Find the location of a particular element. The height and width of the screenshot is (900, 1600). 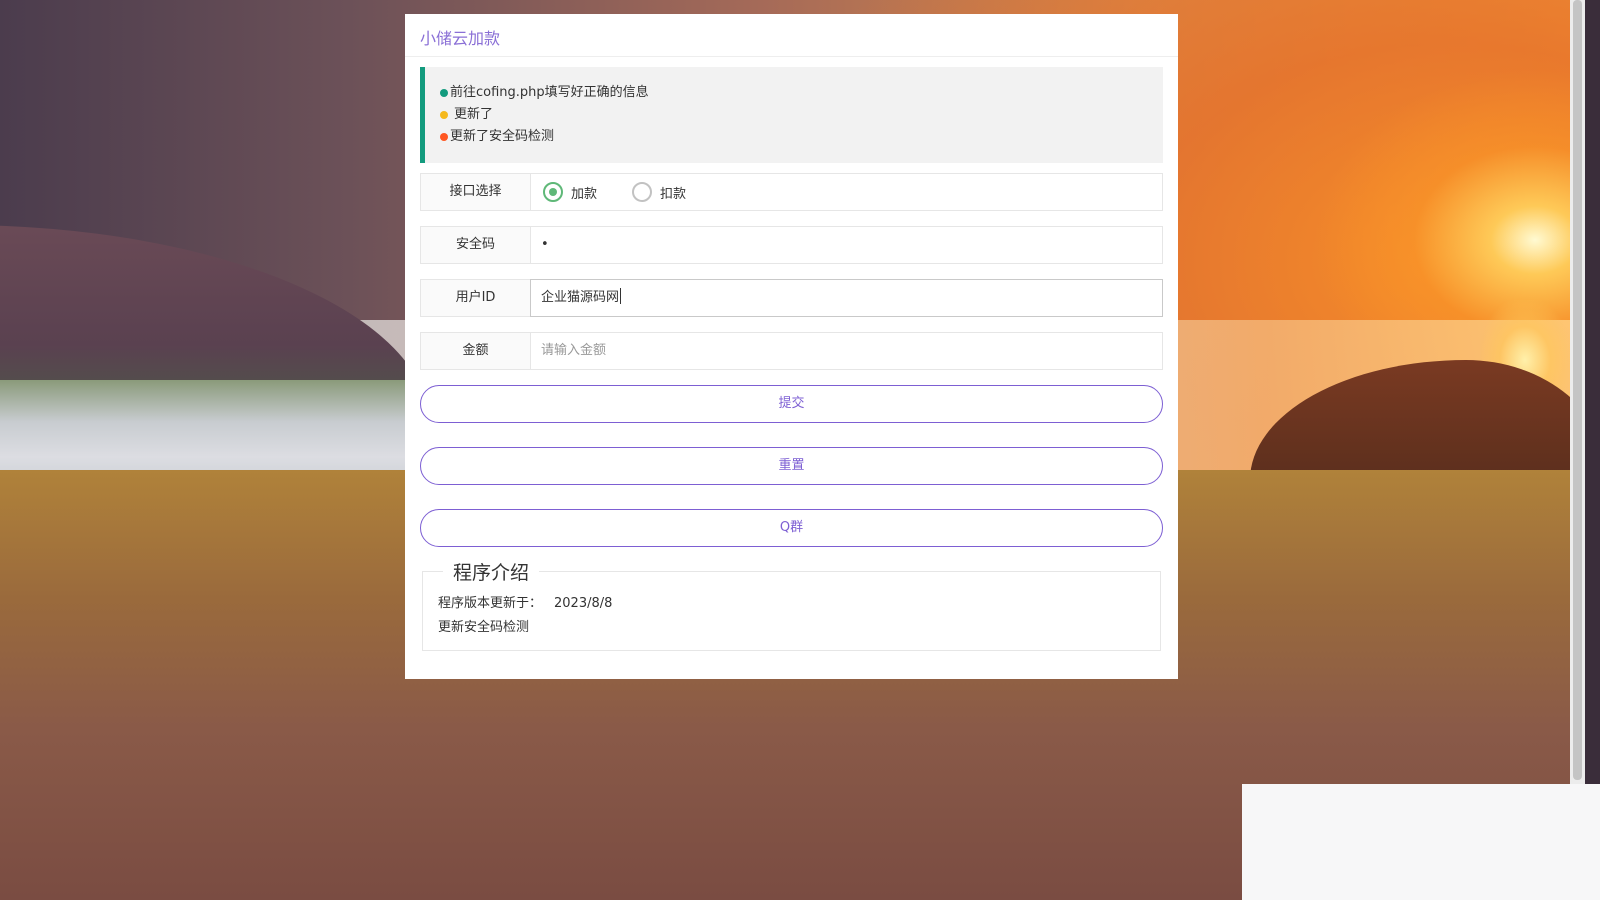

notice-text: 更新了 is located at coordinates (474, 114).